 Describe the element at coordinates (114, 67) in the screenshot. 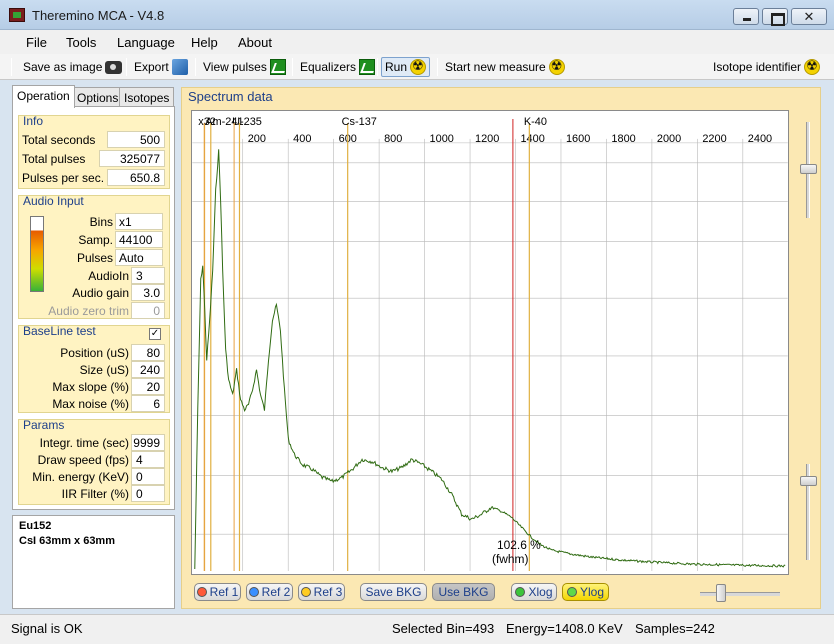

I see `camera-icon` at that location.